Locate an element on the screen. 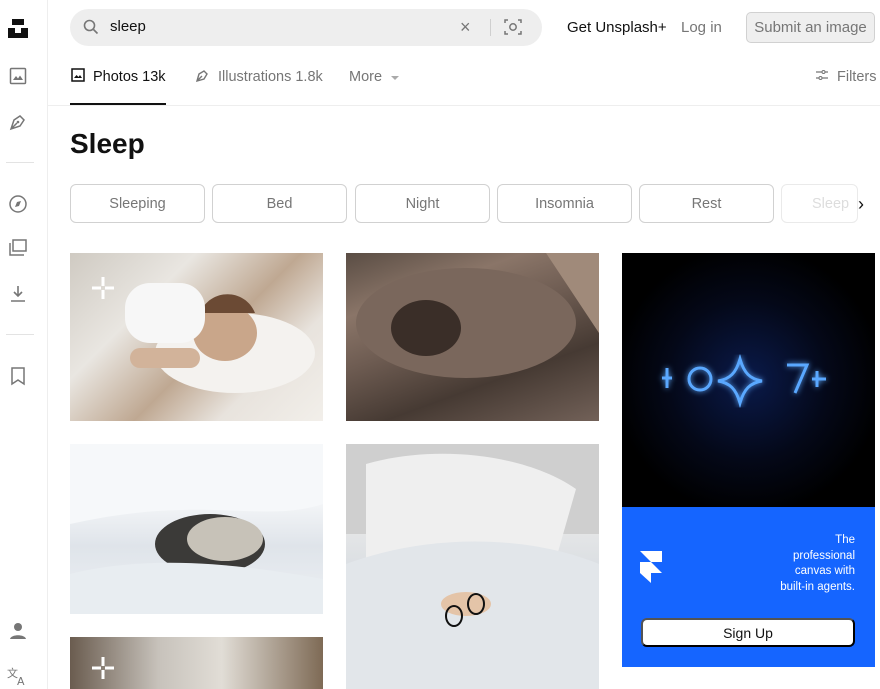  search-bar: sleep × is located at coordinates (306, 27).